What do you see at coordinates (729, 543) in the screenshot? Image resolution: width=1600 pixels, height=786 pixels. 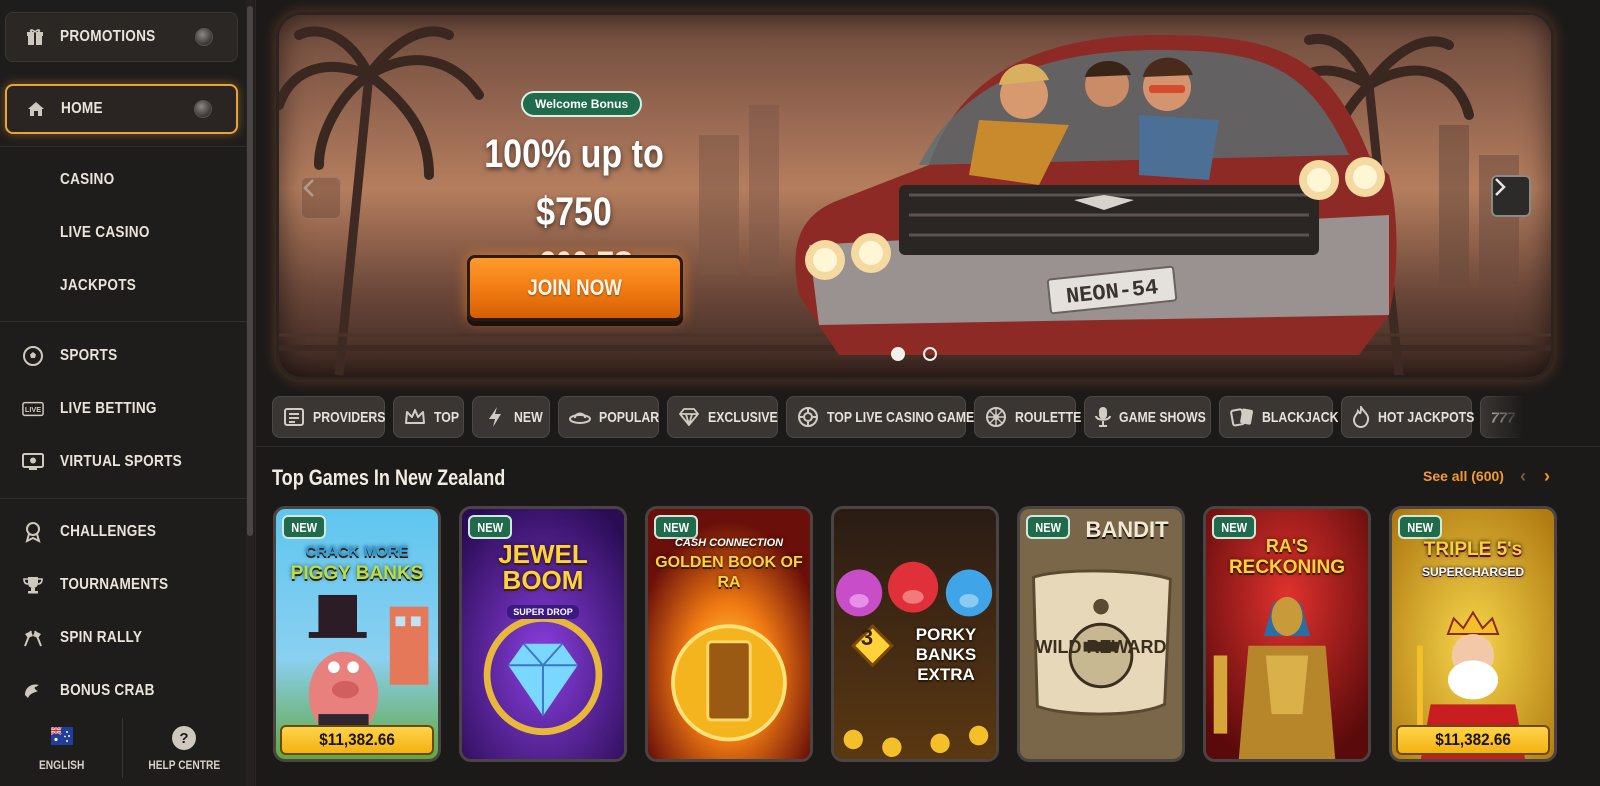 I see `game-title-top: CASH CONNECTION` at bounding box center [729, 543].